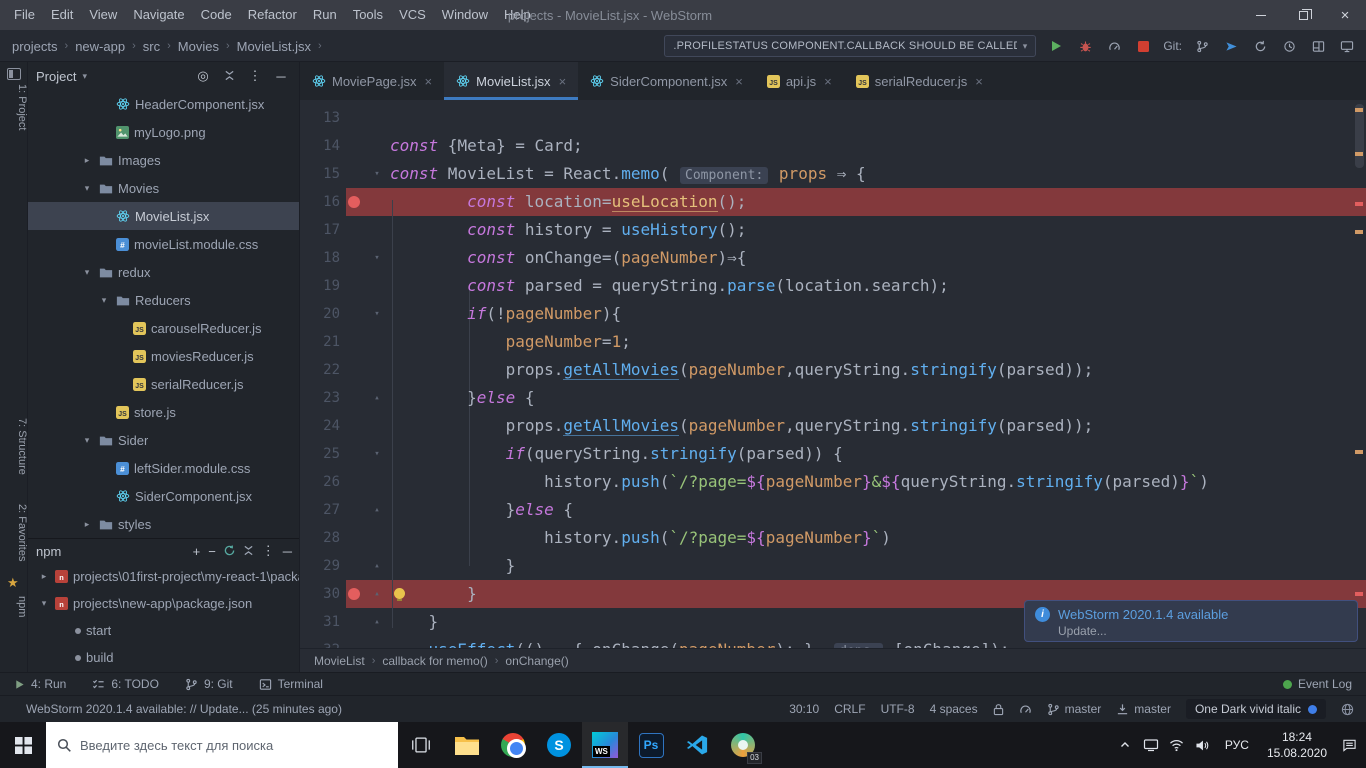 The height and width of the screenshot is (768, 1366). Describe the element at coordinates (1289, 46) in the screenshot. I see `git-history-icon` at that location.